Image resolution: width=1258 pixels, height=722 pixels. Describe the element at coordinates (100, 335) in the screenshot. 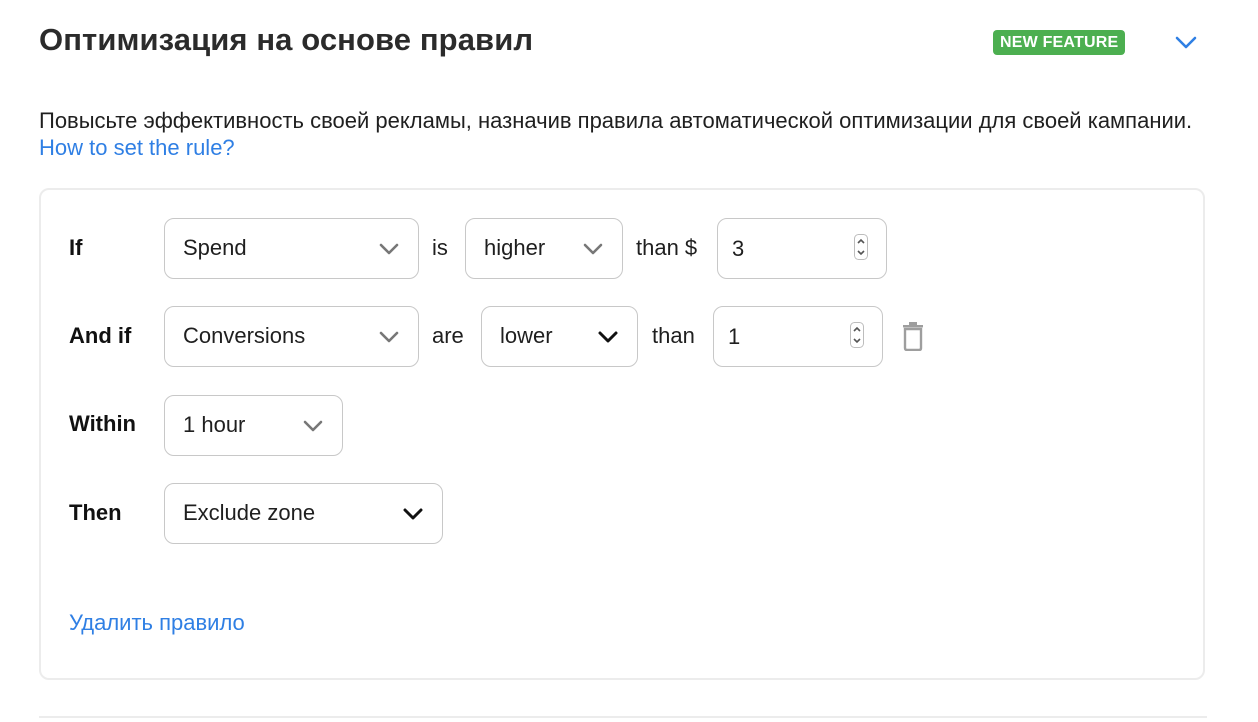

I see `and-if-label: And if` at that location.